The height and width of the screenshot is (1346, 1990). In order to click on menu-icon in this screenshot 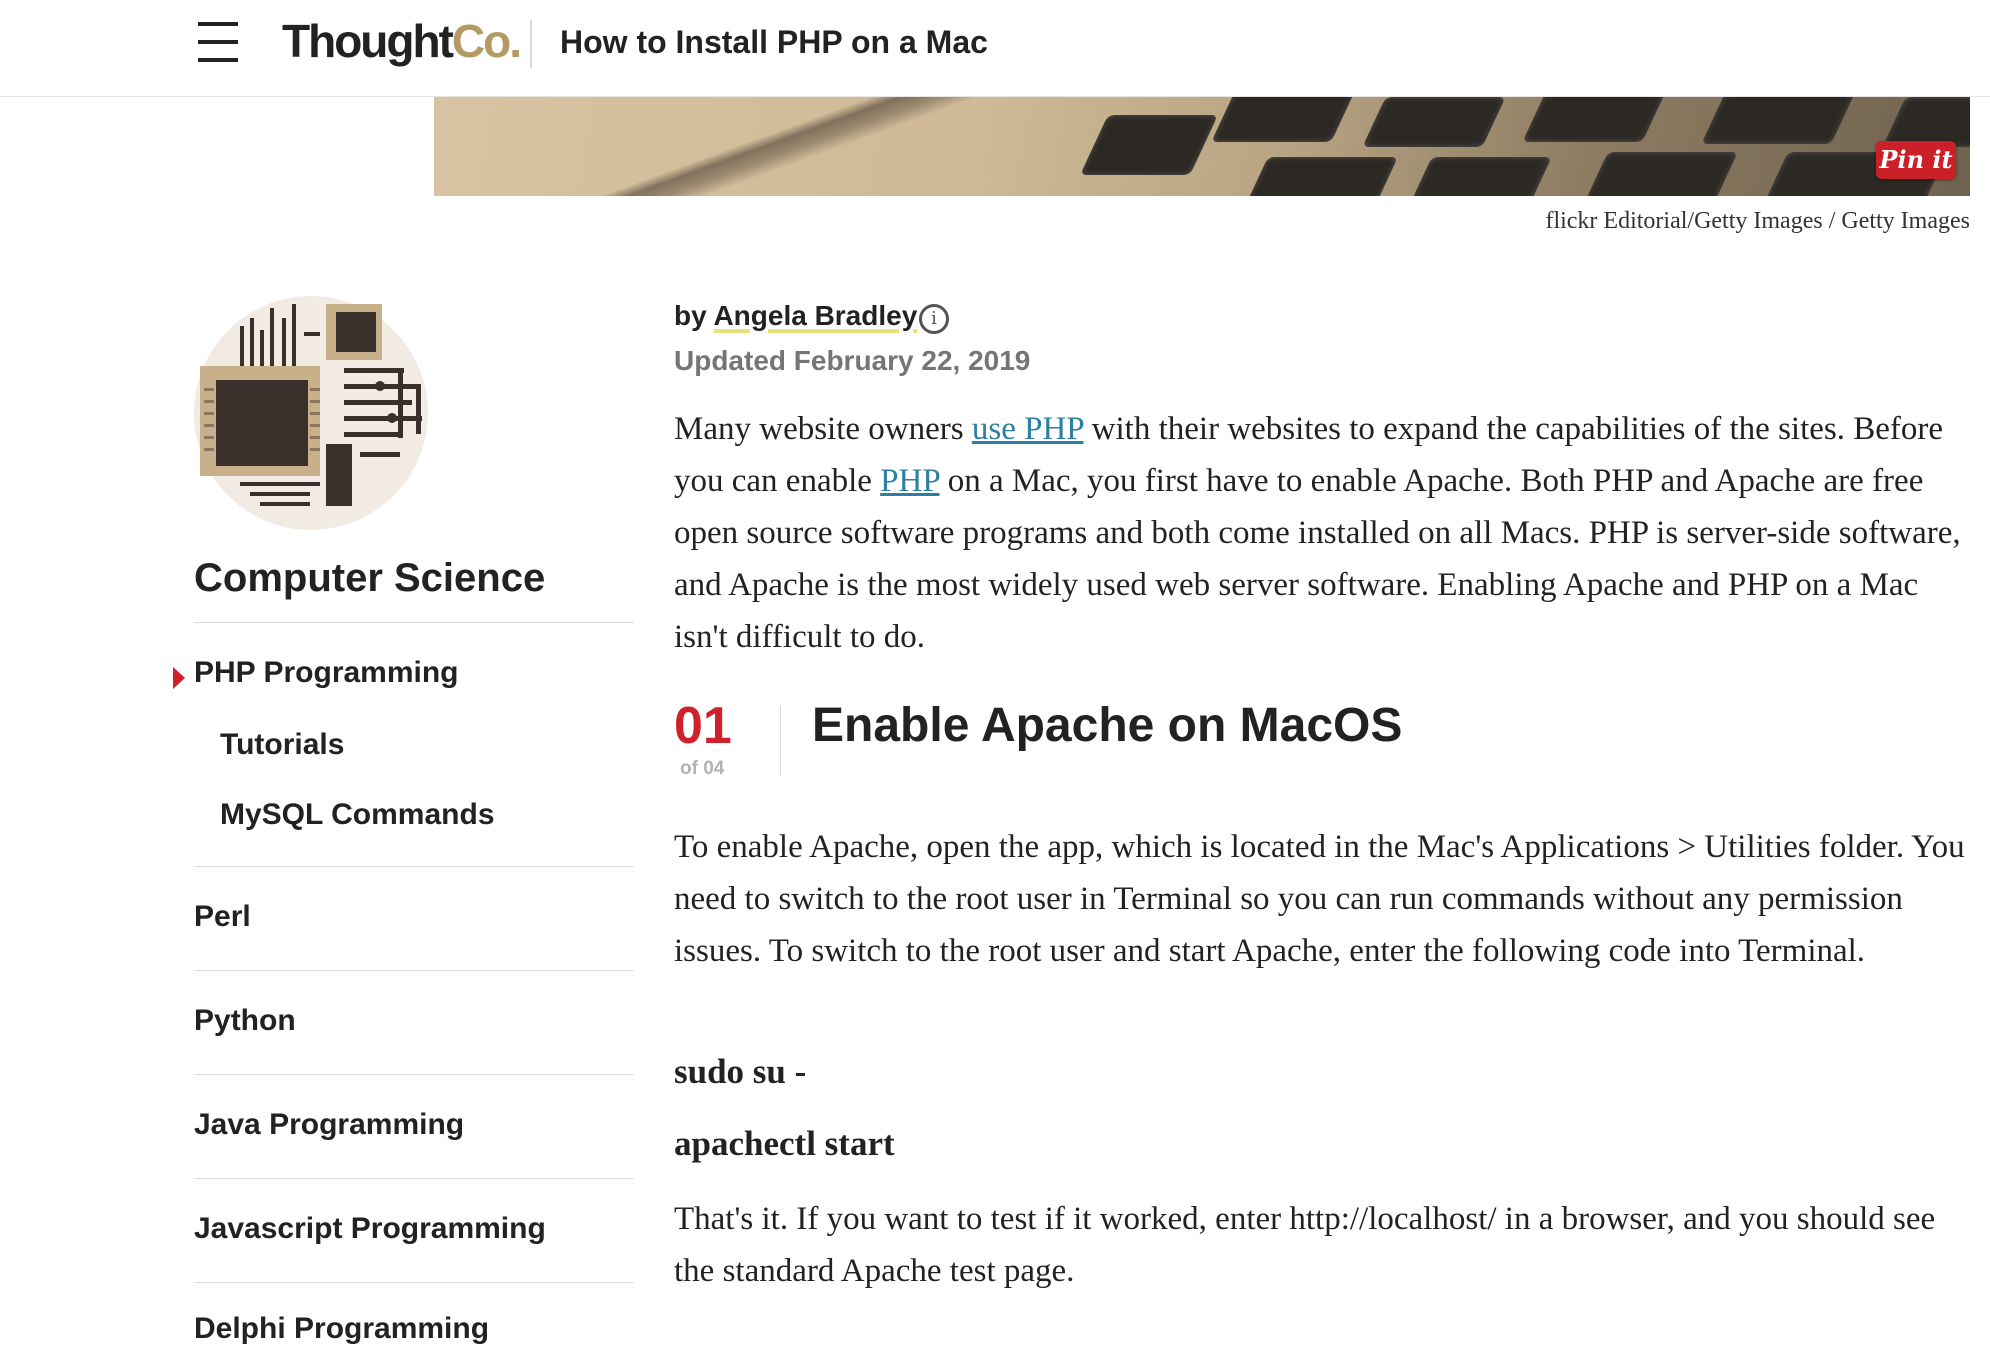, I will do `click(218, 42)`.